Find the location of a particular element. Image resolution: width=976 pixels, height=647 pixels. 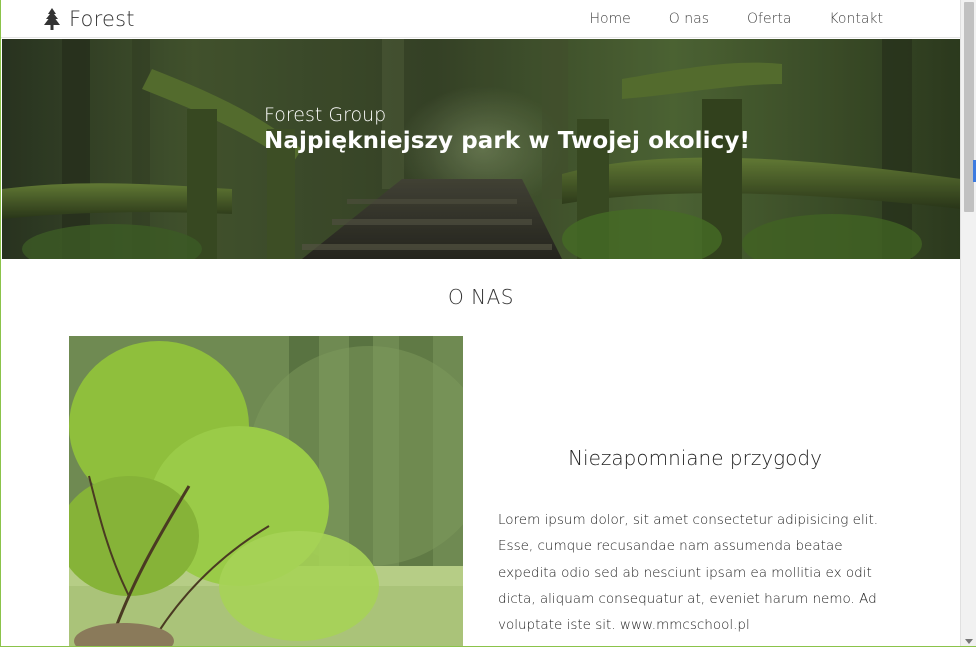

nav-link-contact: Kontakt is located at coordinates (856, 19).